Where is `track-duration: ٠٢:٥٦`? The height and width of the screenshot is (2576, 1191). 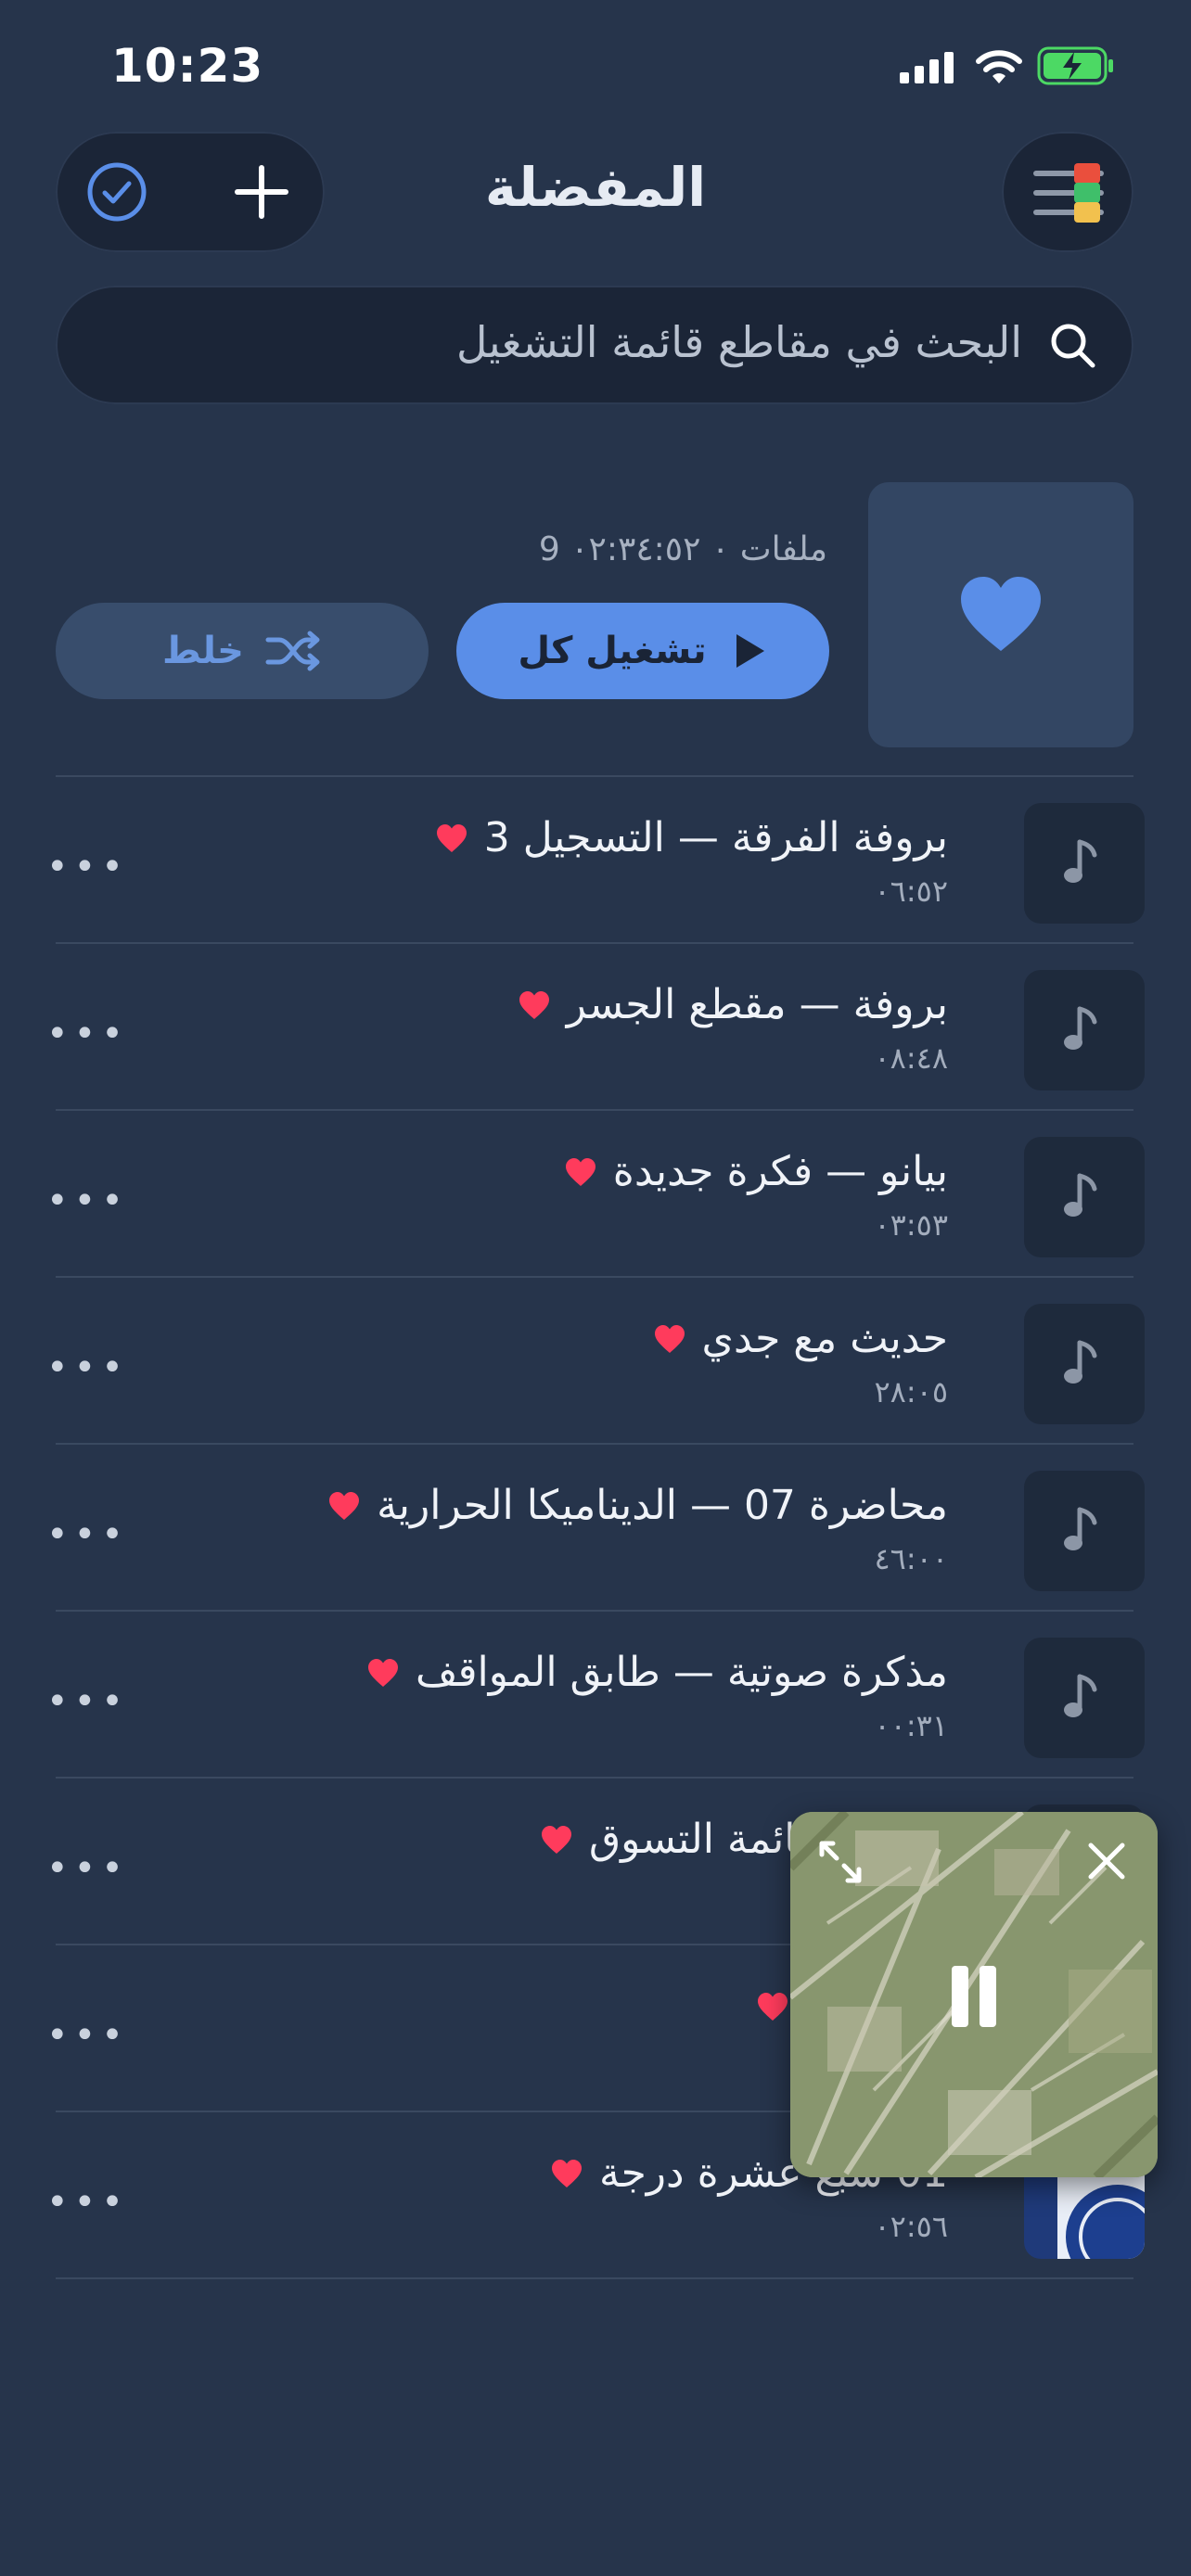 track-duration: ٠٢:٥٦ is located at coordinates (911, 2226).